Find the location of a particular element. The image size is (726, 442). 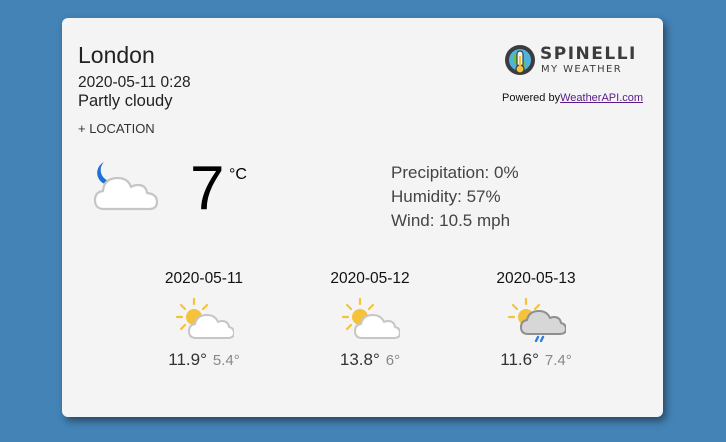

powered-by: Powered byWeatherAPI.com is located at coordinates (572, 98).